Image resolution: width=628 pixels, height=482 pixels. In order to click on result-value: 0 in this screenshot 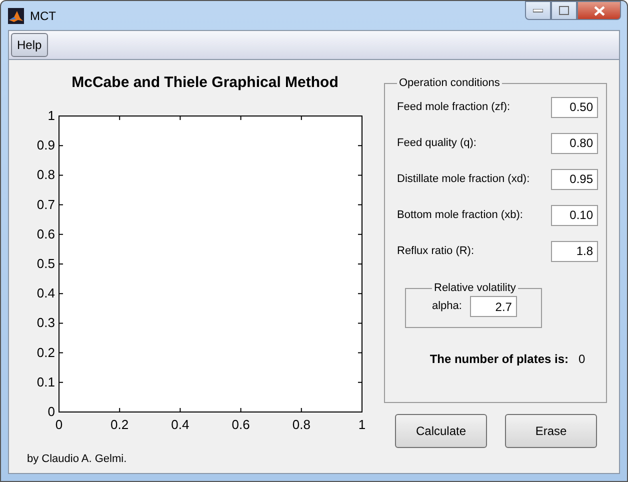, I will do `click(582, 359)`.